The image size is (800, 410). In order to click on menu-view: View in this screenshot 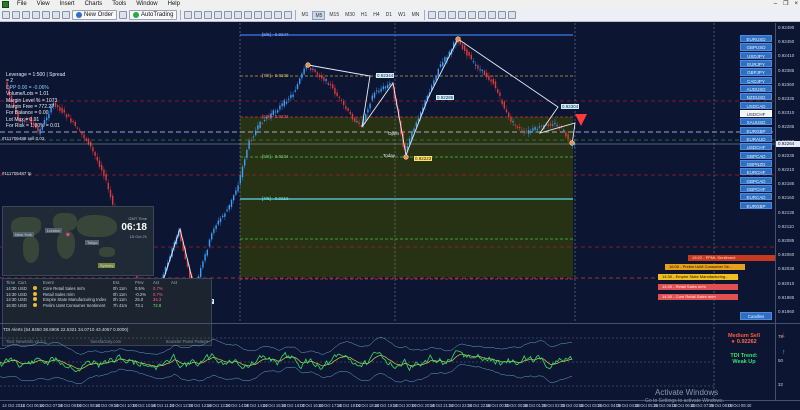, I will do `click(43, 4)`.